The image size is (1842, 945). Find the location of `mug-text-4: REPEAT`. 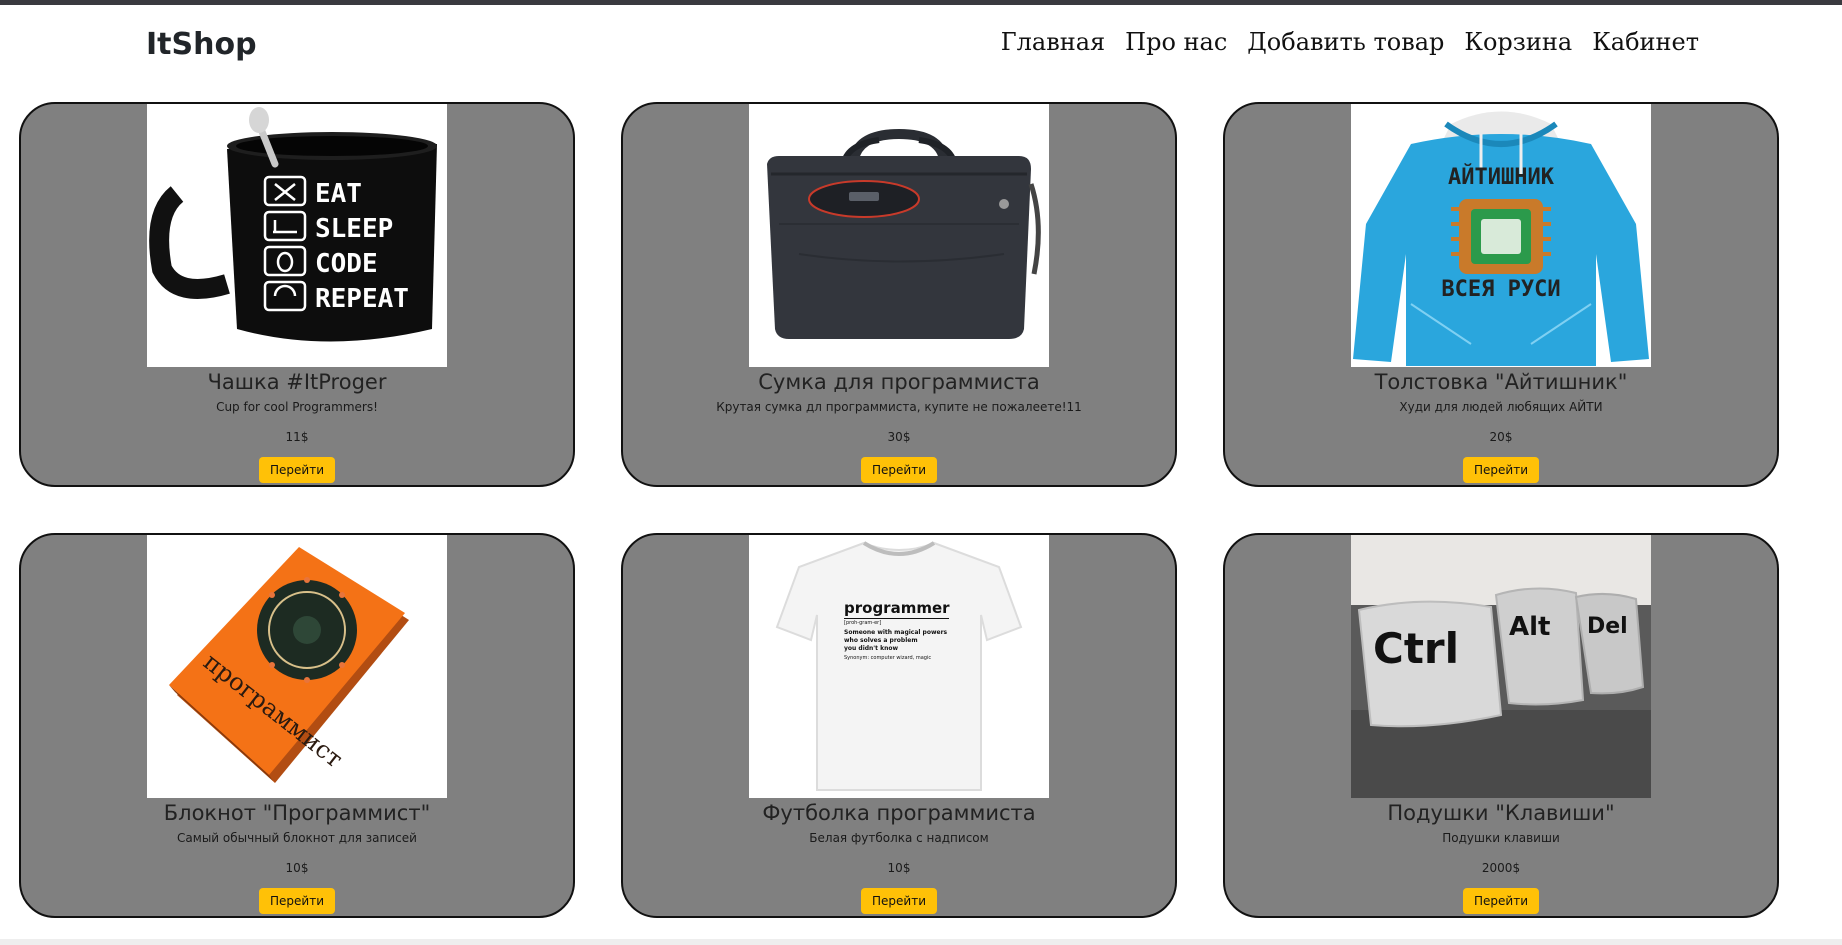

mug-text-4: REPEAT is located at coordinates (362, 299).